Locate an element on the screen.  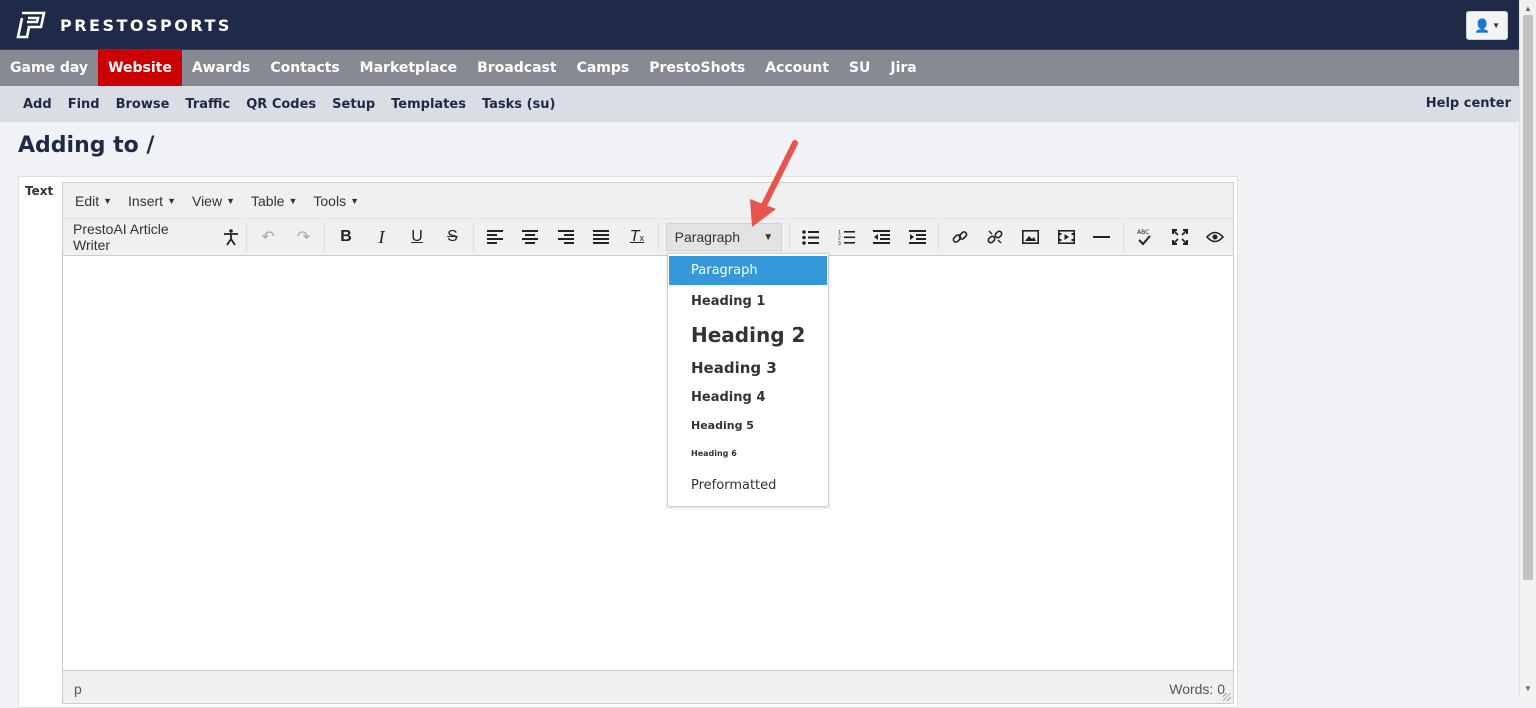
nav-su: SU is located at coordinates (859, 68).